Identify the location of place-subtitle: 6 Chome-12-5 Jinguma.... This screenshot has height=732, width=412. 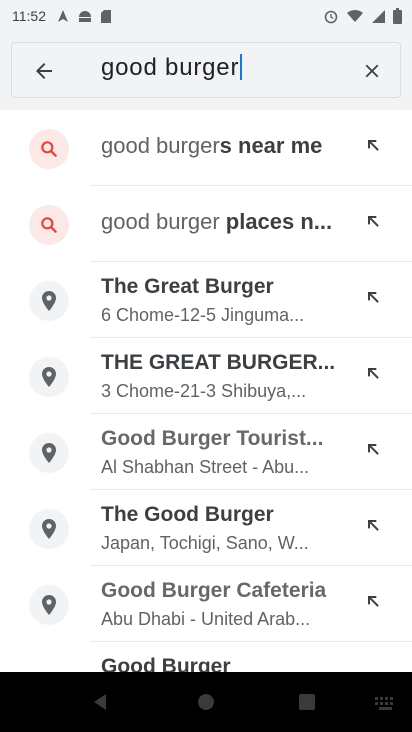
(203, 315).